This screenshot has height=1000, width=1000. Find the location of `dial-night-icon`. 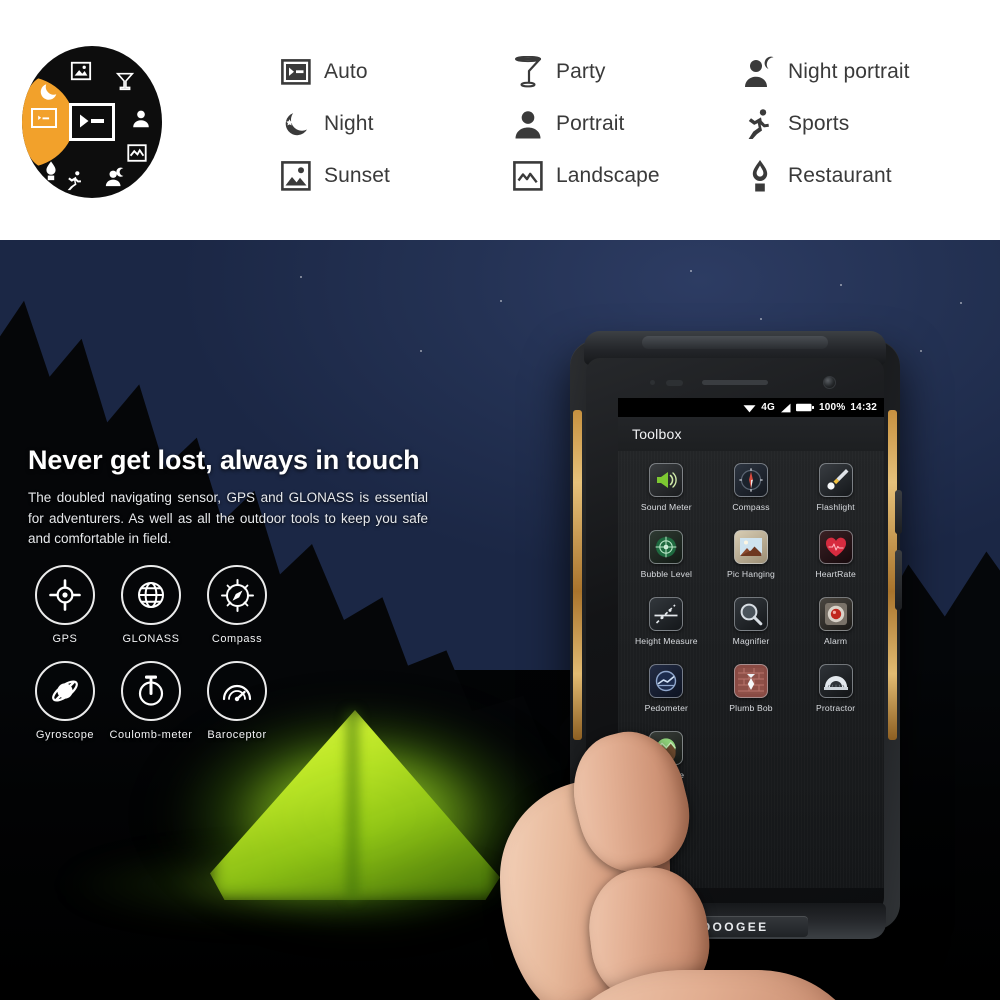

dial-night-icon is located at coordinates (49, 91).